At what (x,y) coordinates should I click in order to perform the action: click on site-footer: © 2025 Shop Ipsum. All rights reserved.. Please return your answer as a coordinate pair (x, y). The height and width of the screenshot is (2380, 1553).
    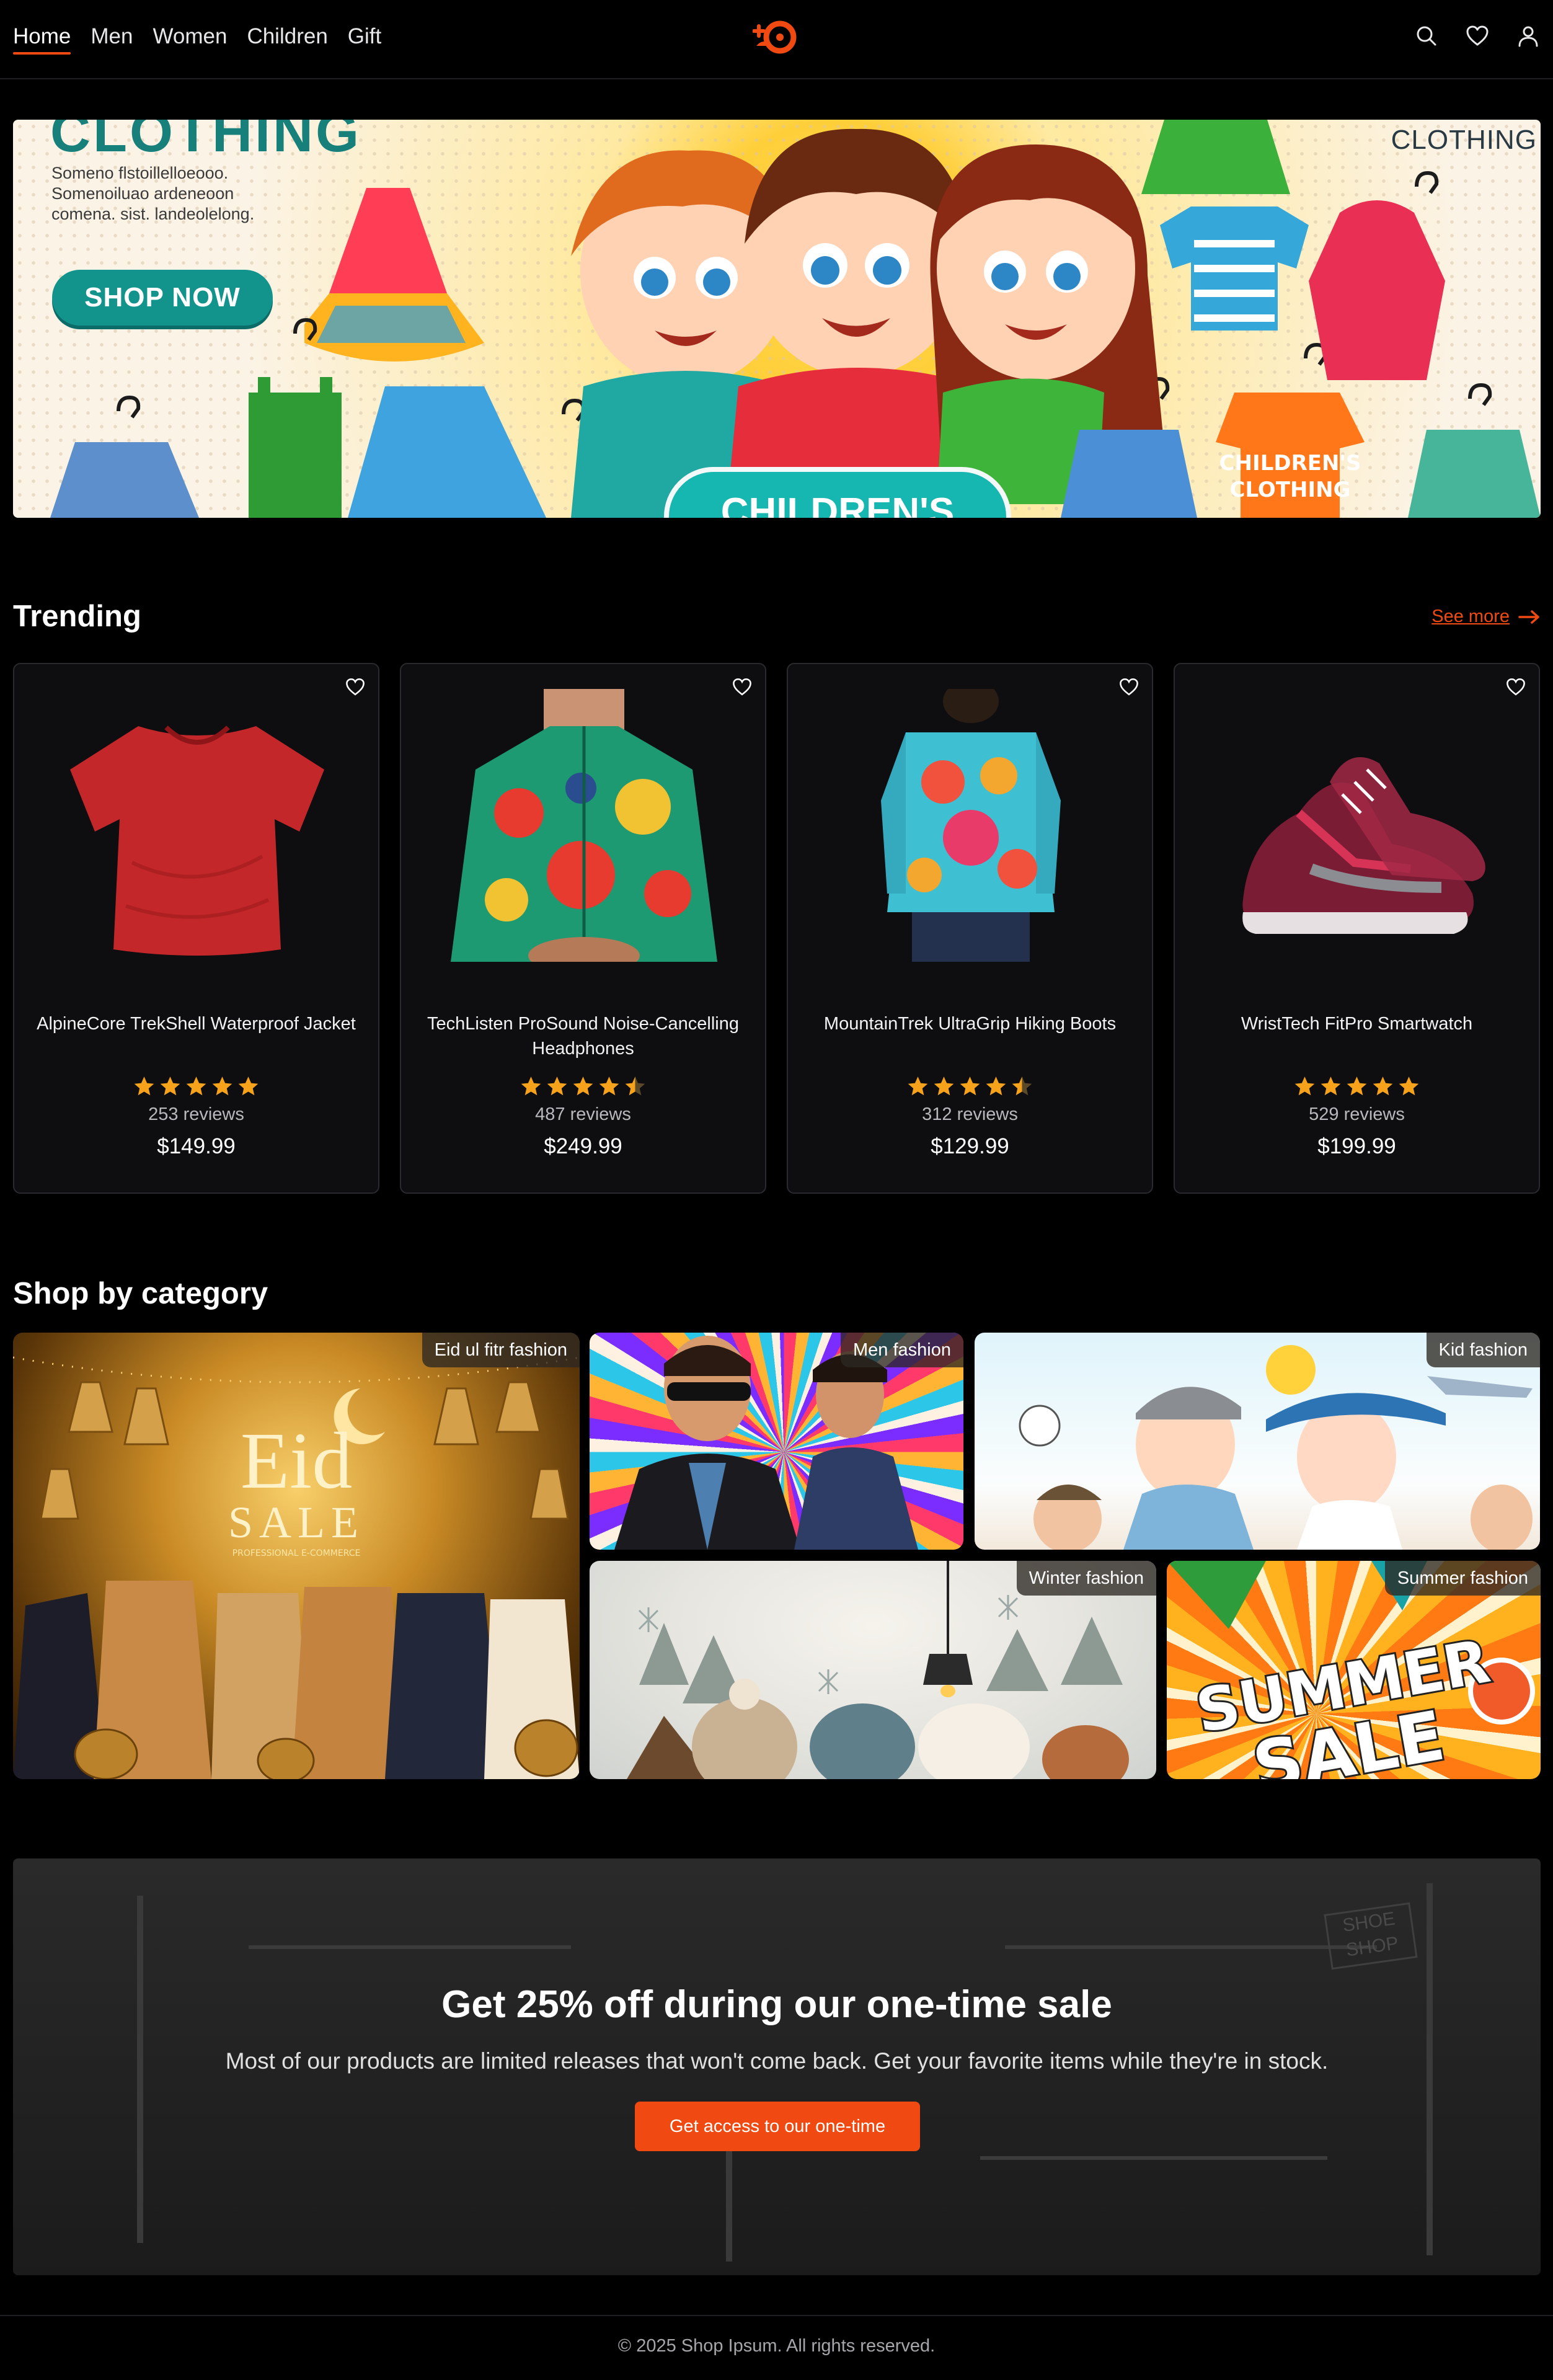
    Looking at the image, I should click on (776, 2347).